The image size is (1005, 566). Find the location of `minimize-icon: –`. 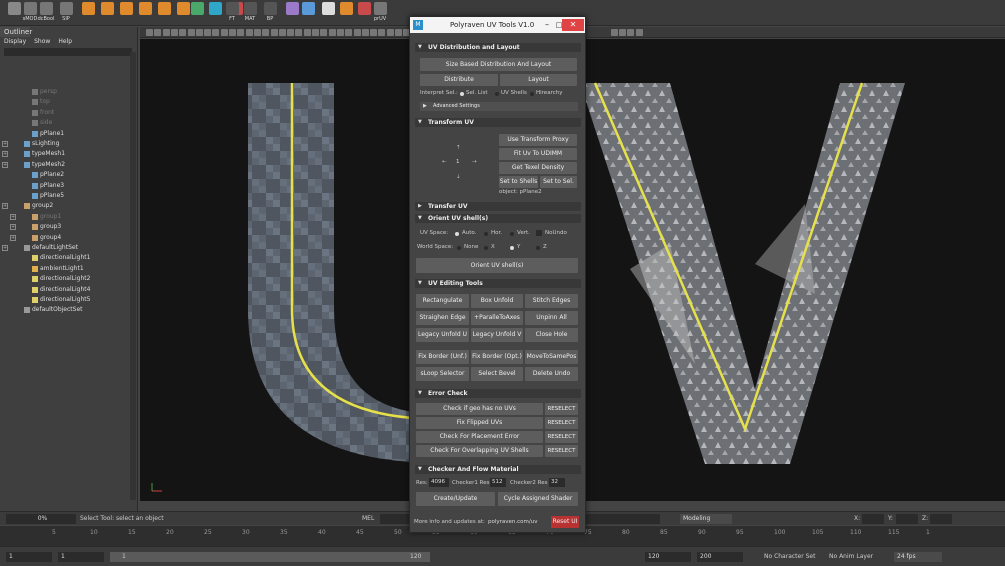

minimize-icon: – is located at coordinates (547, 25).